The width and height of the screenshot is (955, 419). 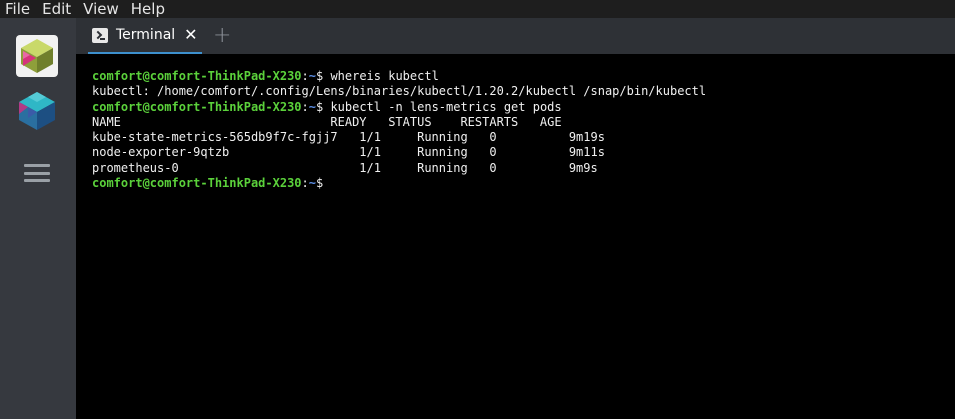 I want to click on tab-bar: Terminal ✕ +, so click(x=515, y=36).